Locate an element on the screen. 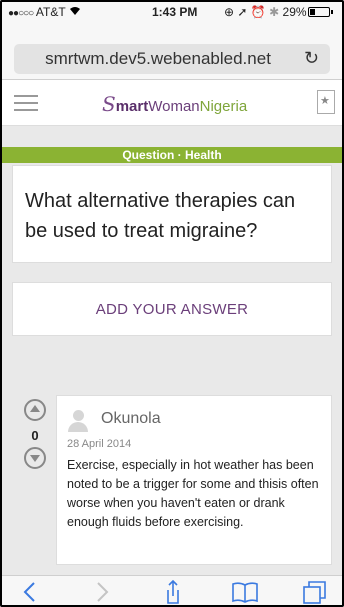 The image size is (344, 607). clock: 1:43 PM is located at coordinates (175, 12).